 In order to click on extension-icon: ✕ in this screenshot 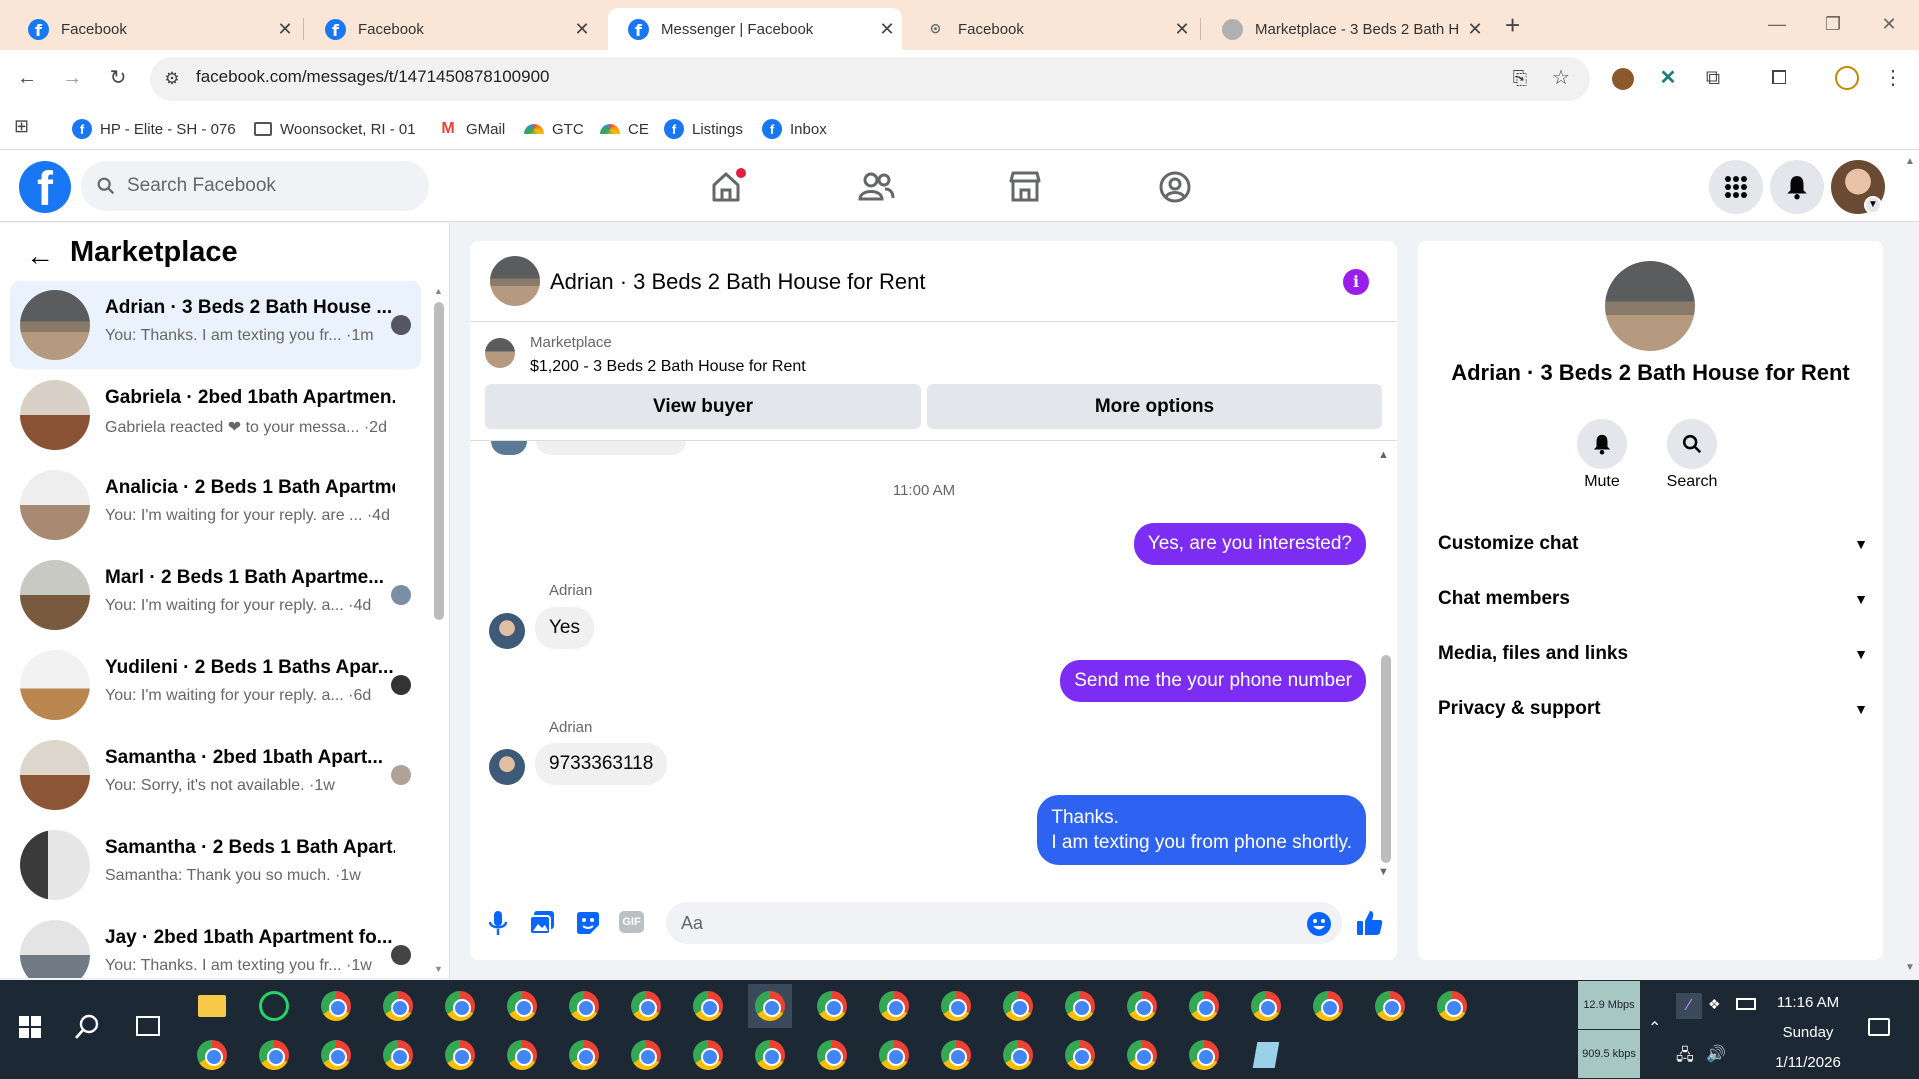, I will do `click(1668, 78)`.